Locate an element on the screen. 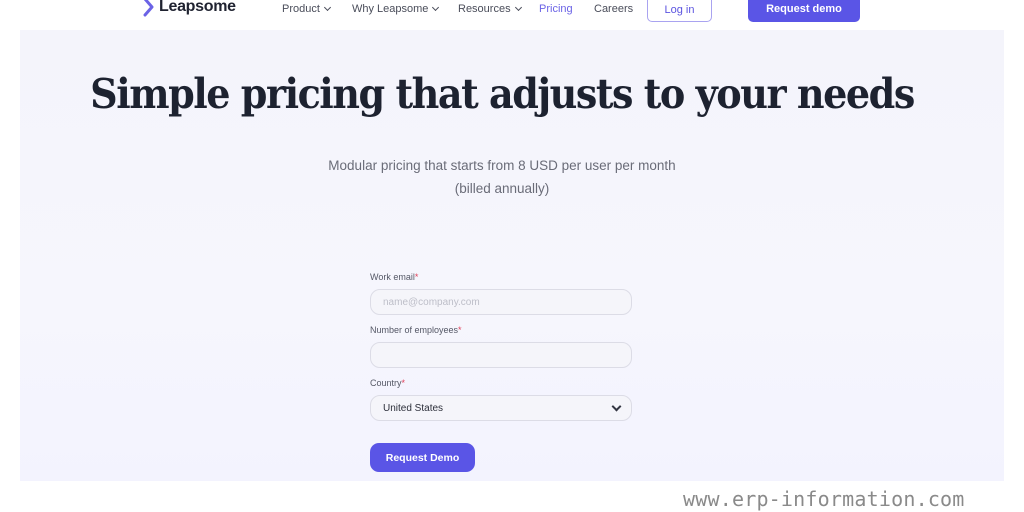 This screenshot has height=512, width=1024. nav-item-careers: Careers is located at coordinates (613, 9).